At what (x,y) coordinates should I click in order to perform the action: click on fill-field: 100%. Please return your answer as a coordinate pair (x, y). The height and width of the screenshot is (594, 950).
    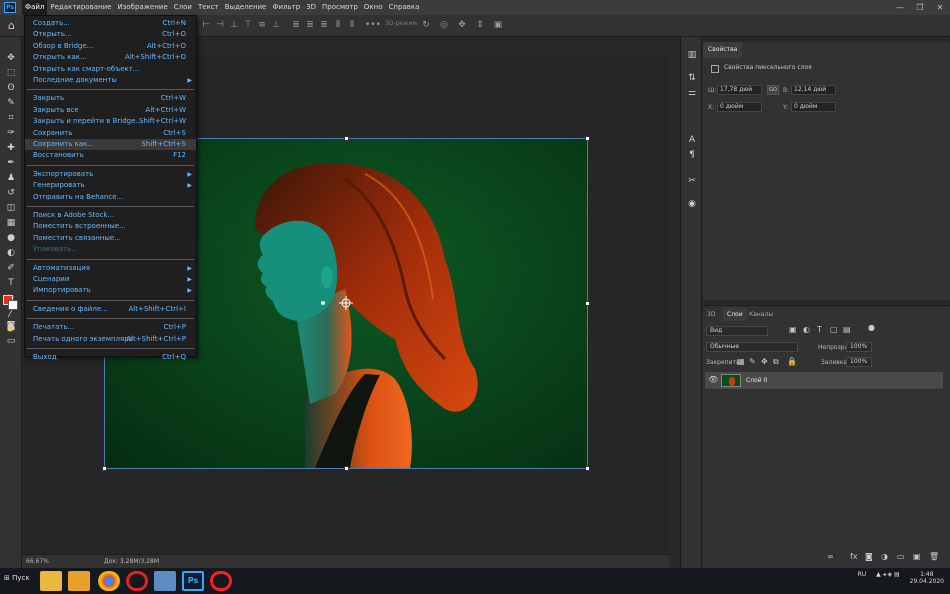
    Looking at the image, I should click on (859, 362).